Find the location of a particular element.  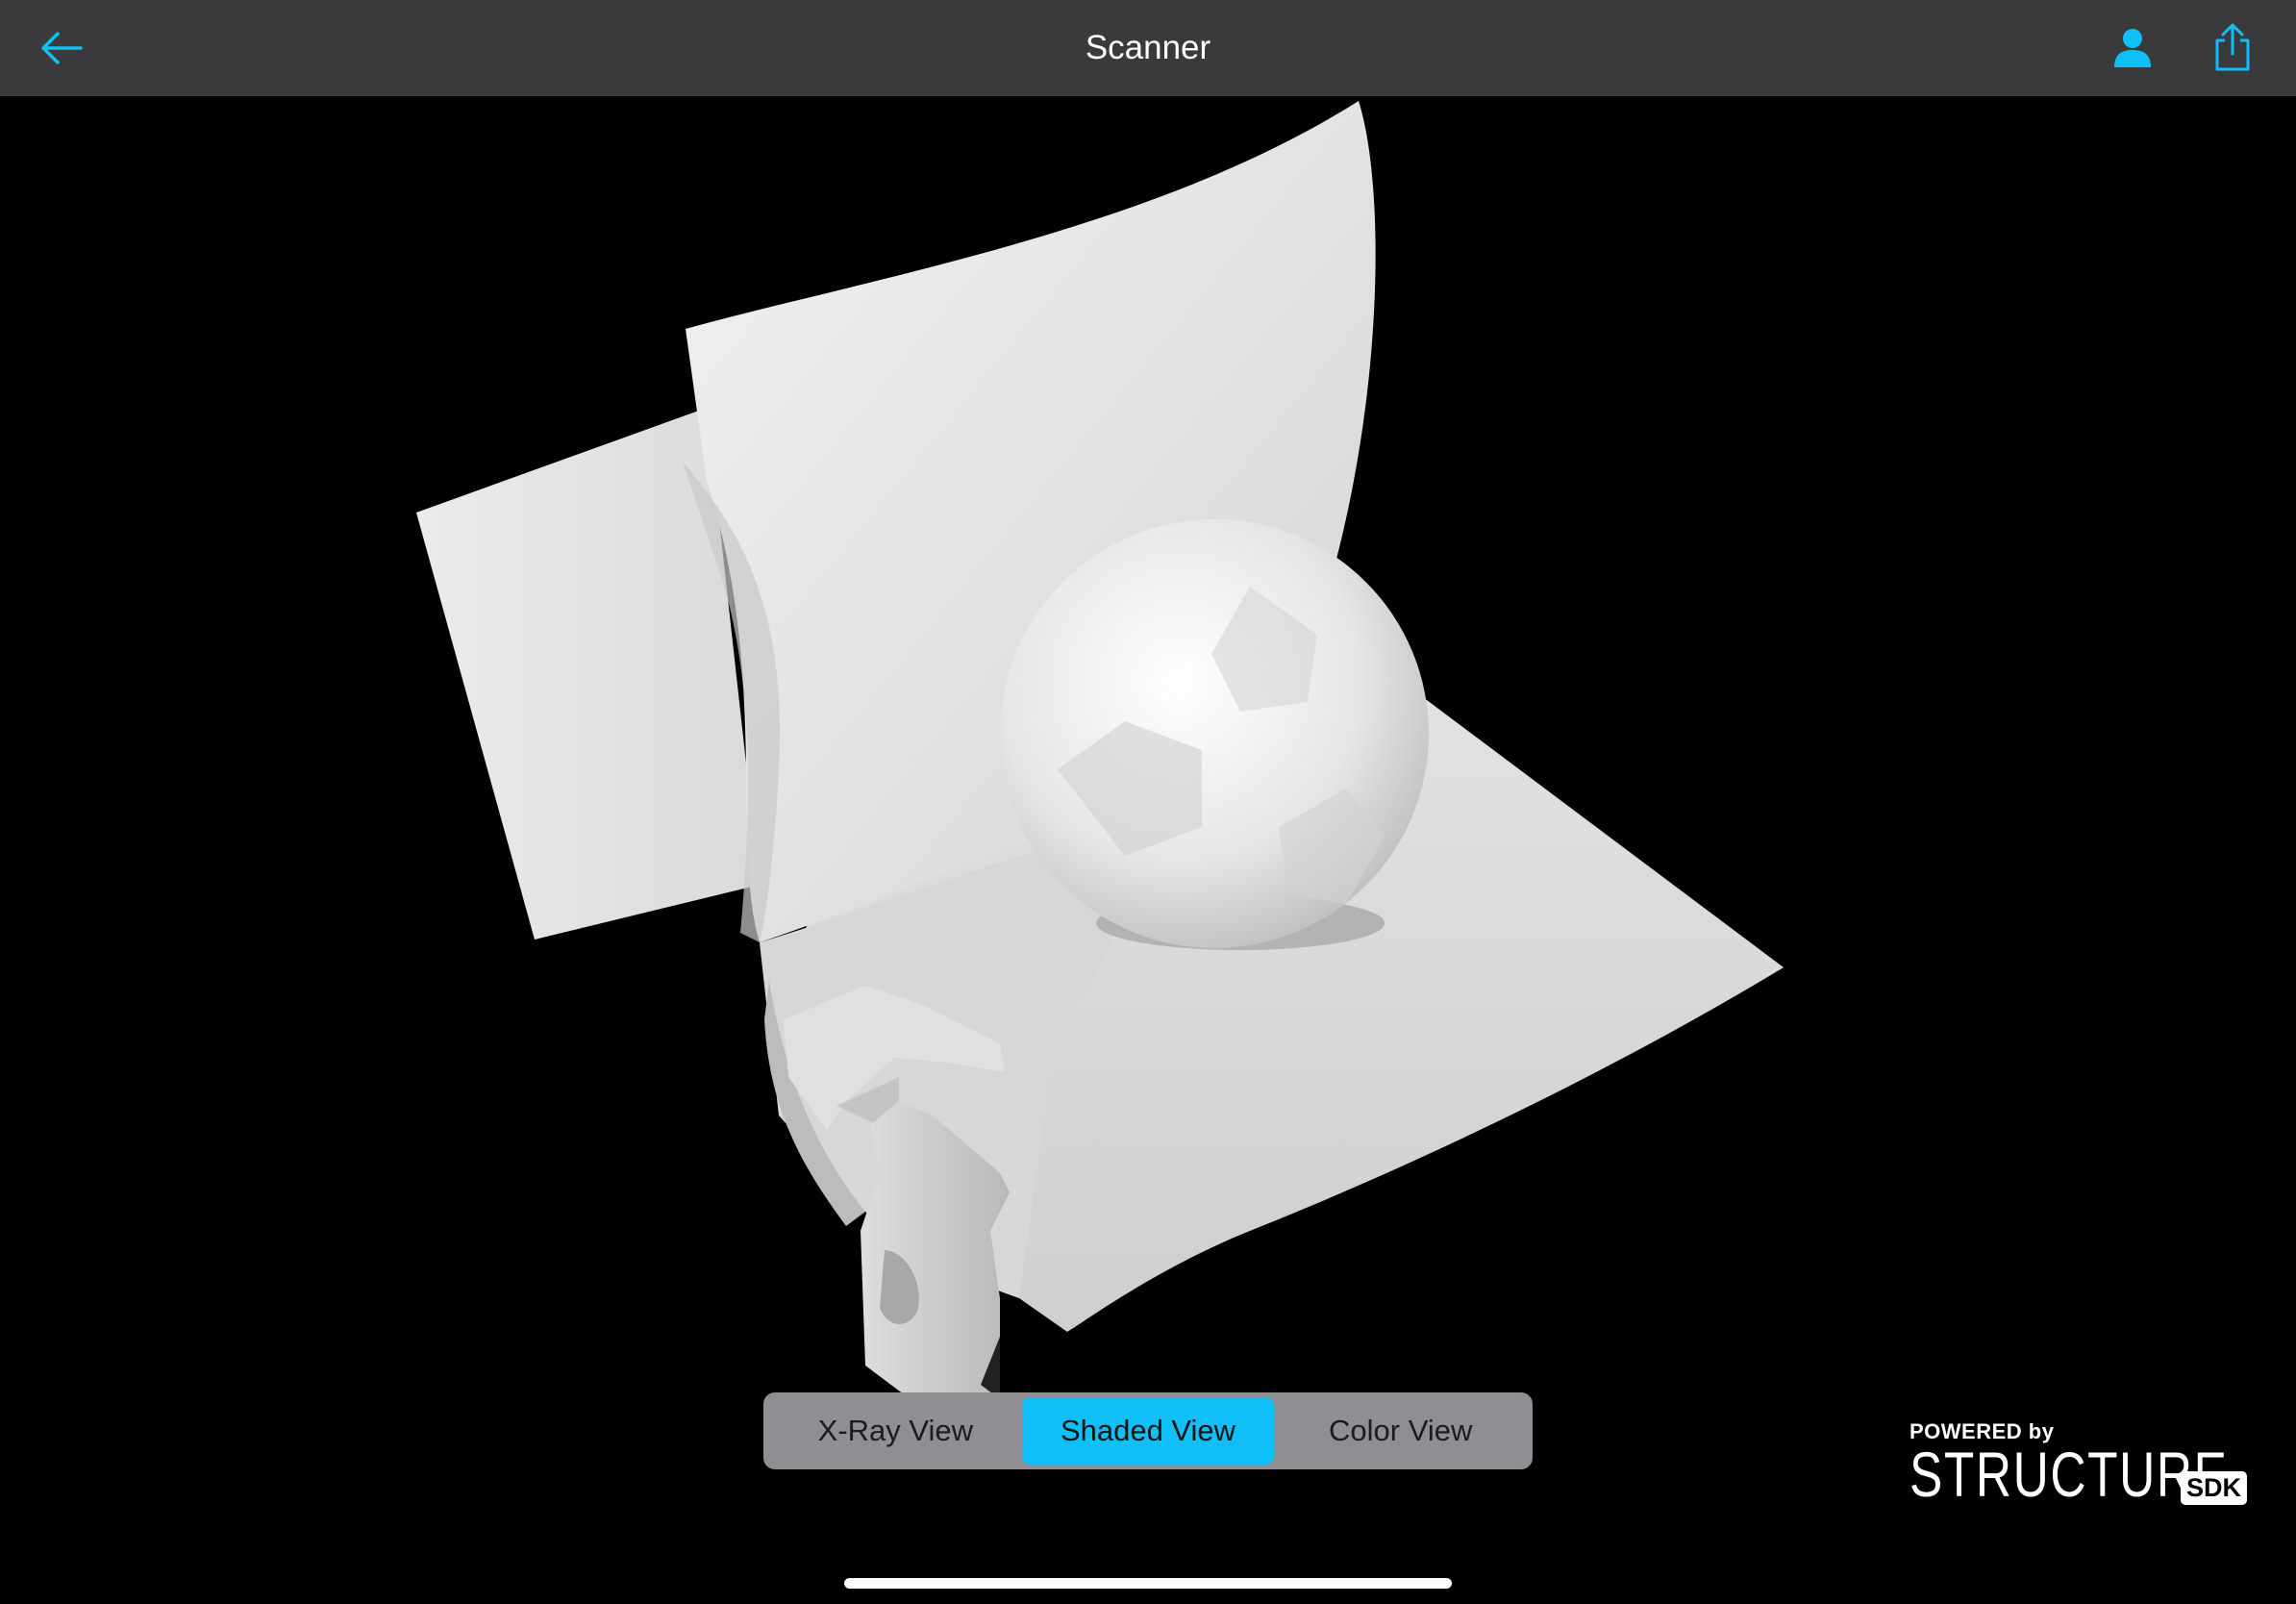

back-button is located at coordinates (61, 48).